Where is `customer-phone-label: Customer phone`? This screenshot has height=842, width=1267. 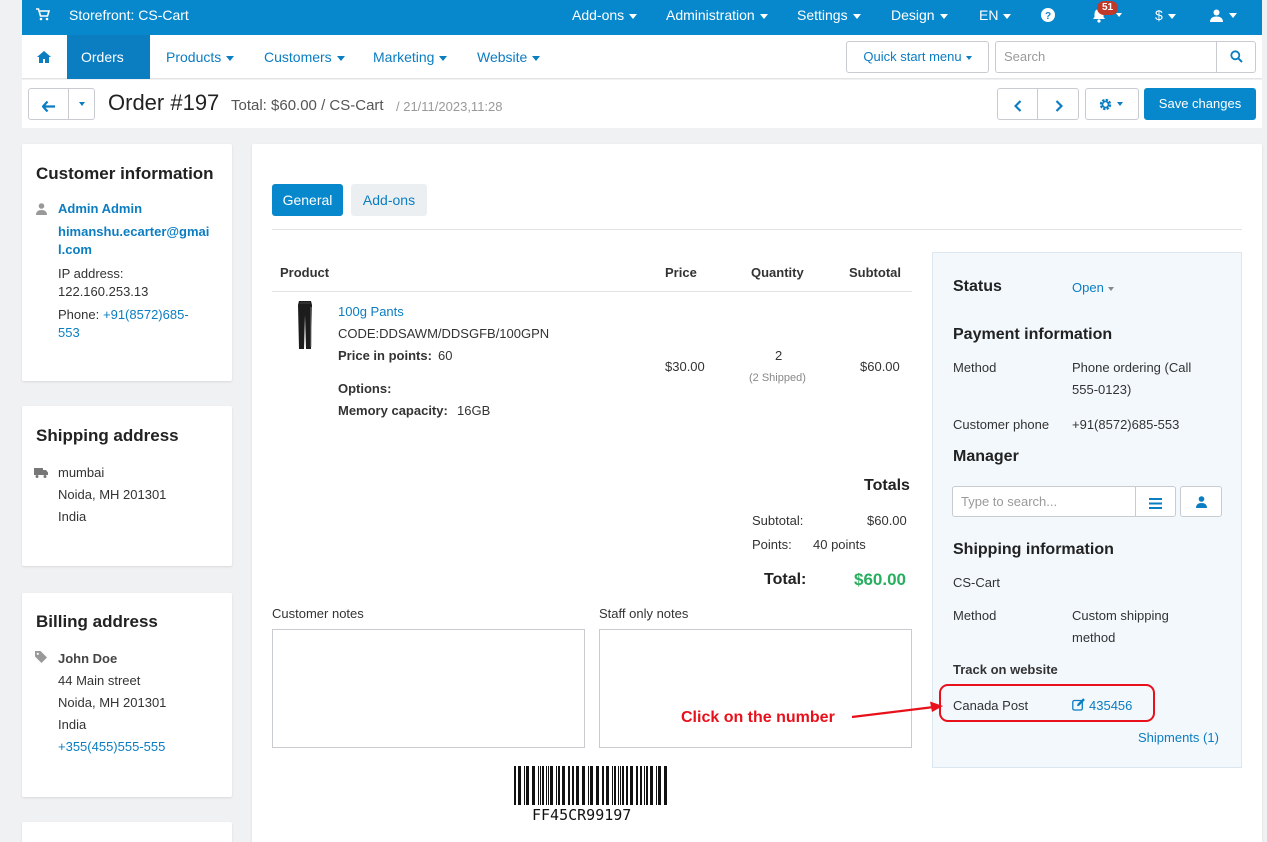 customer-phone-label: Customer phone is located at coordinates (1001, 424).